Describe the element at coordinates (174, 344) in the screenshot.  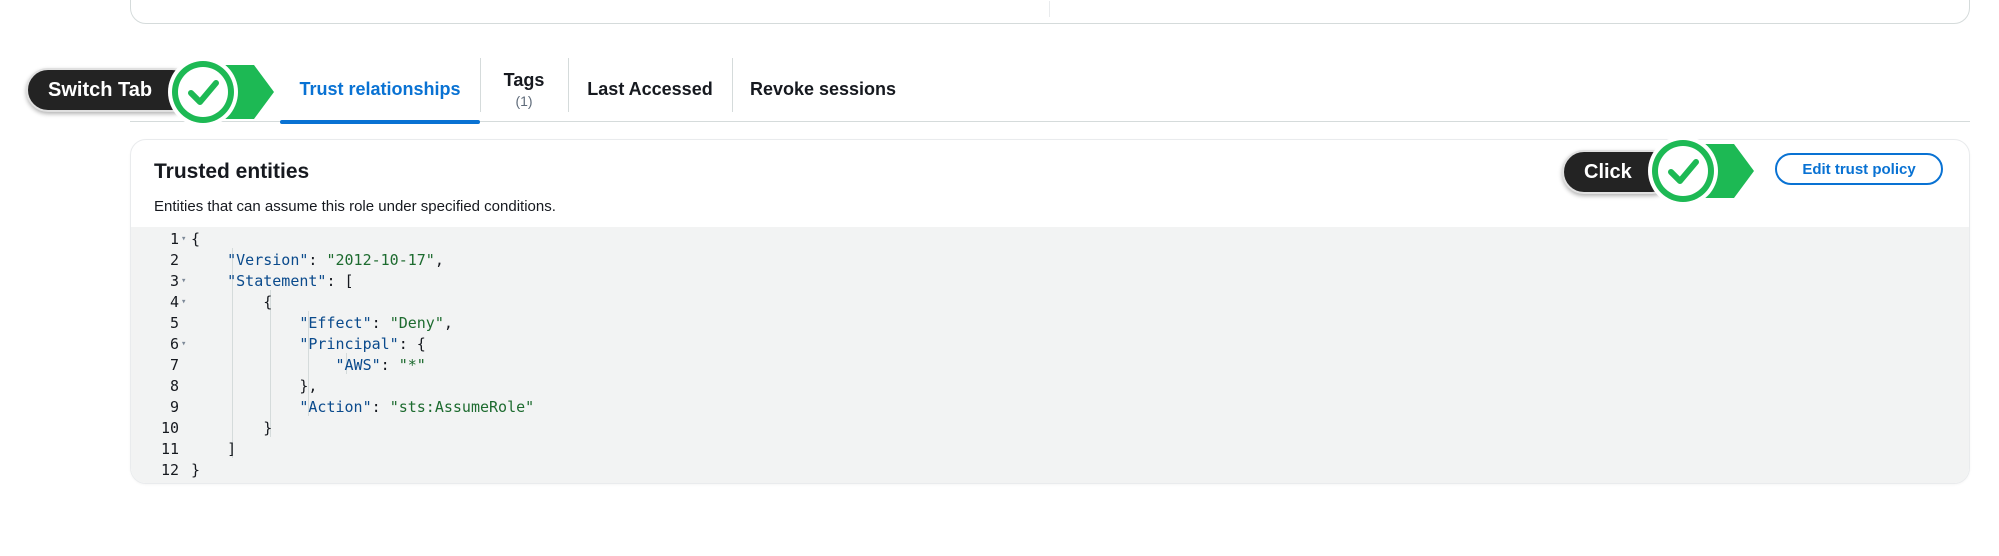
I see `line-number: 6` at that location.